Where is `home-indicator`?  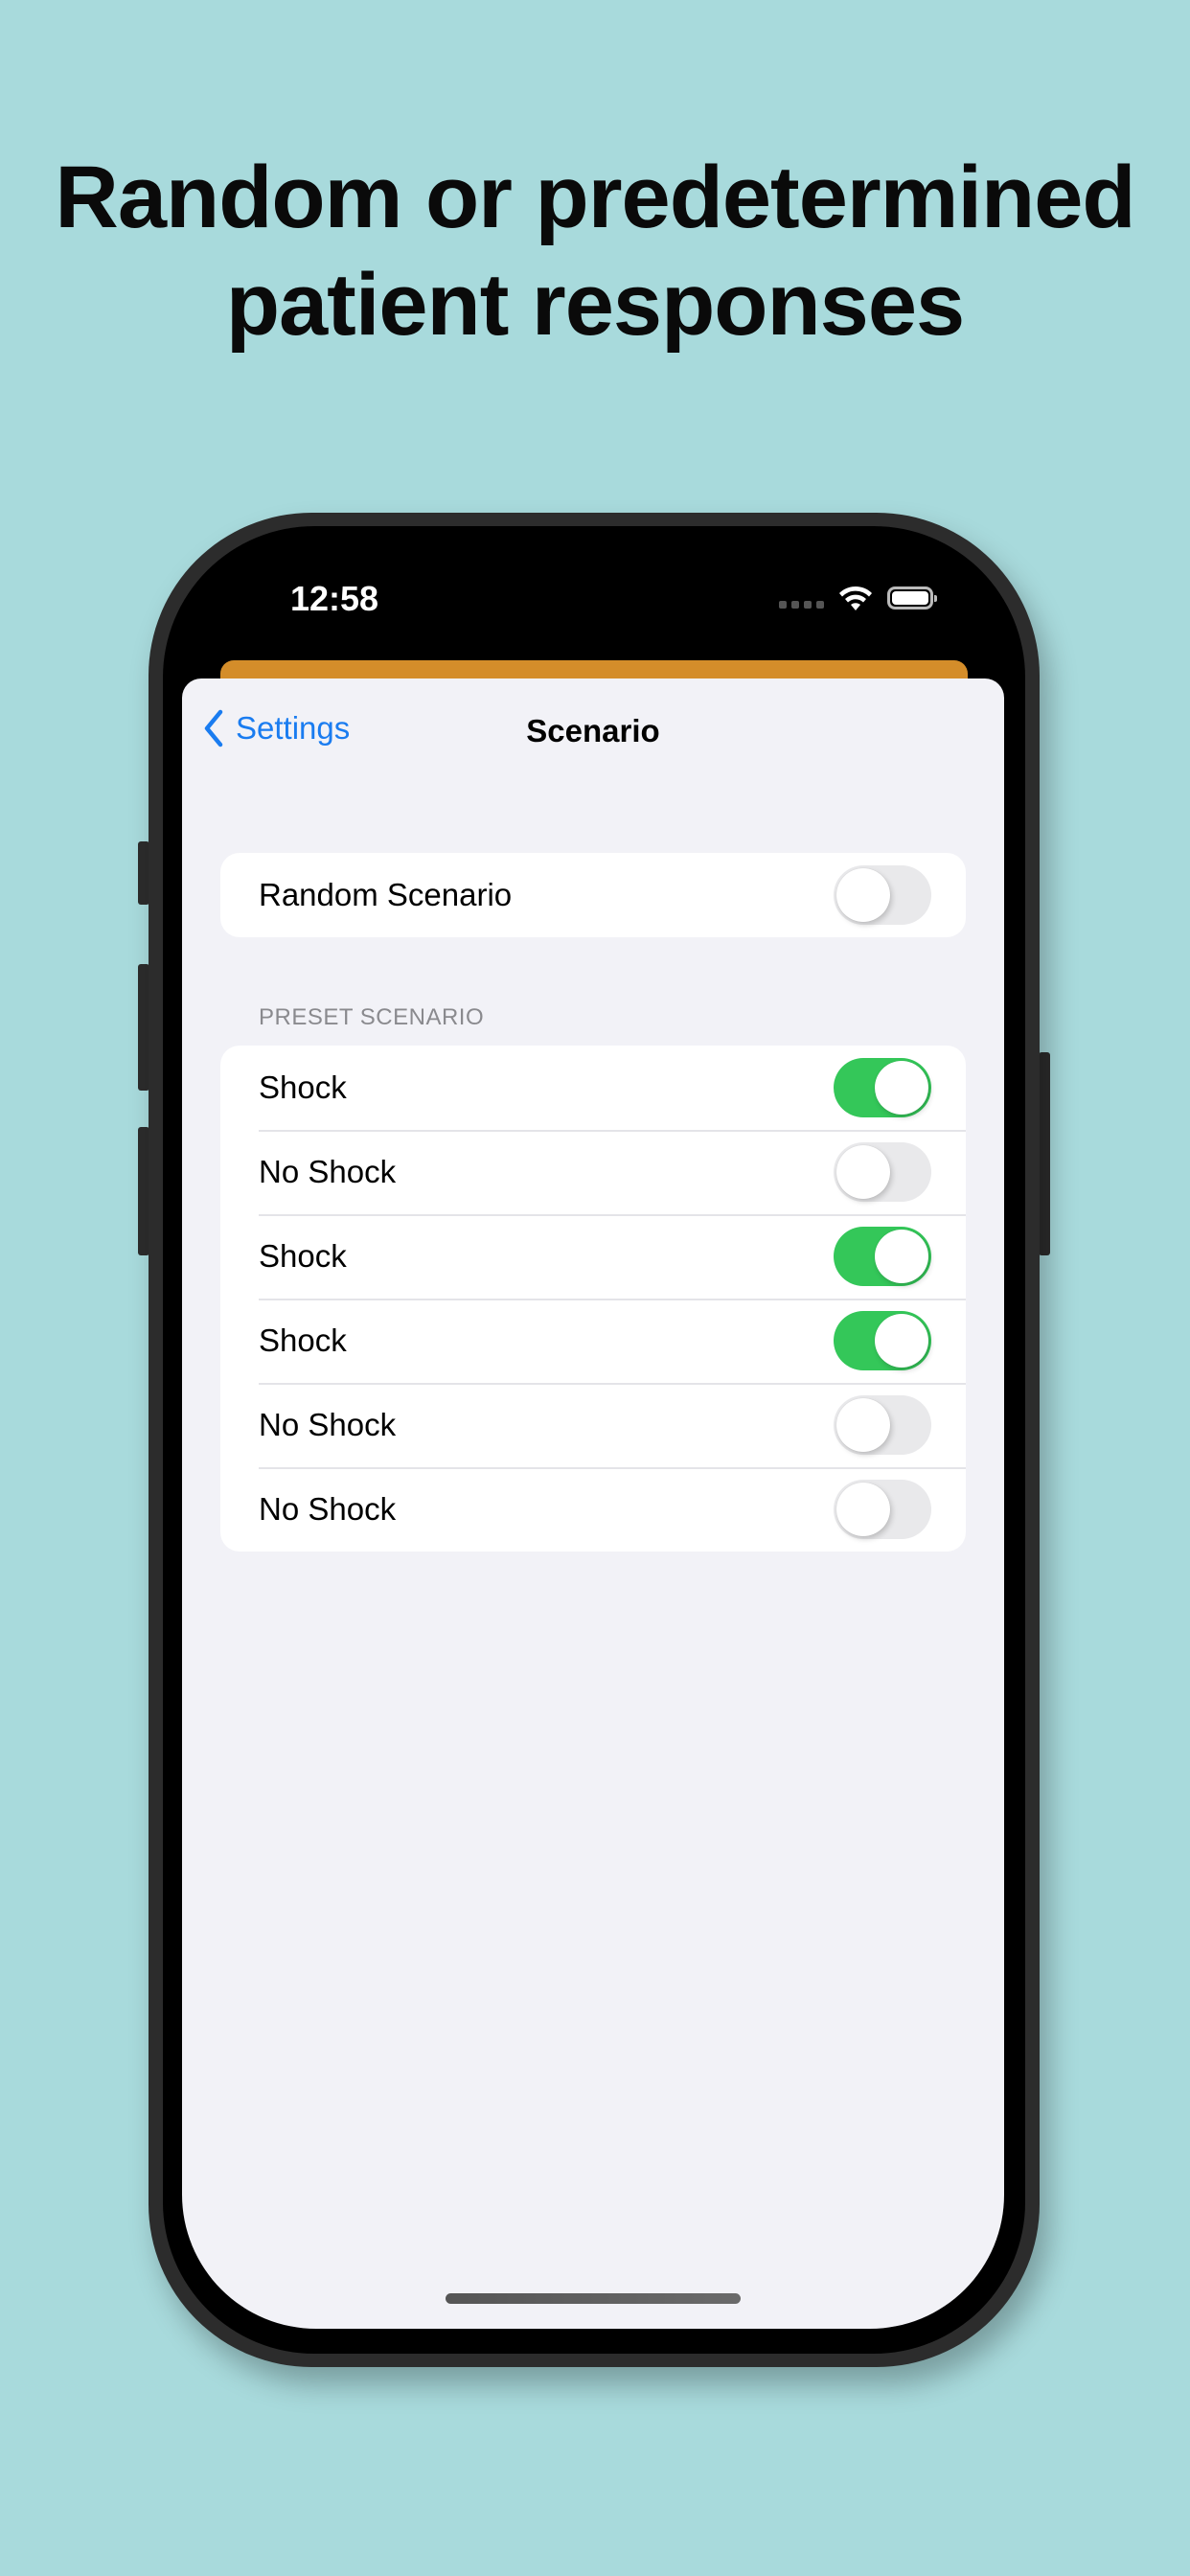 home-indicator is located at coordinates (593, 2298).